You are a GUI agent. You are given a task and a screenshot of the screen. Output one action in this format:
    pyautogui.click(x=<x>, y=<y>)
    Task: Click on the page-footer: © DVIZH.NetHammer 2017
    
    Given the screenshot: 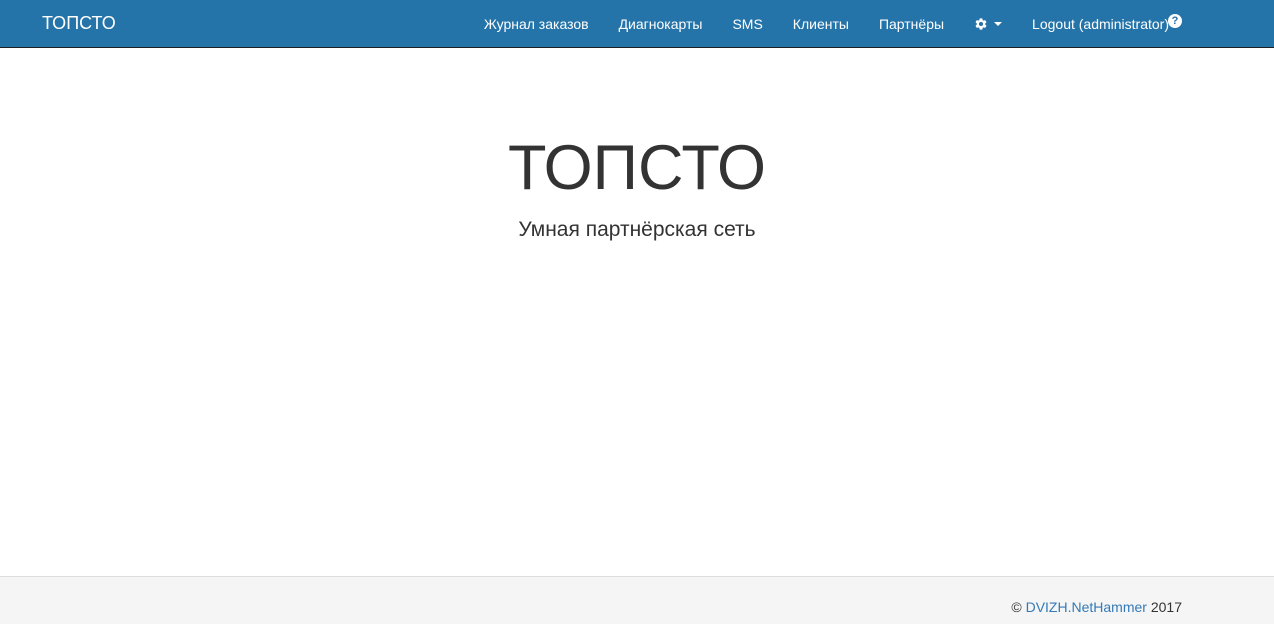 What is the action you would take?
    pyautogui.click(x=637, y=600)
    